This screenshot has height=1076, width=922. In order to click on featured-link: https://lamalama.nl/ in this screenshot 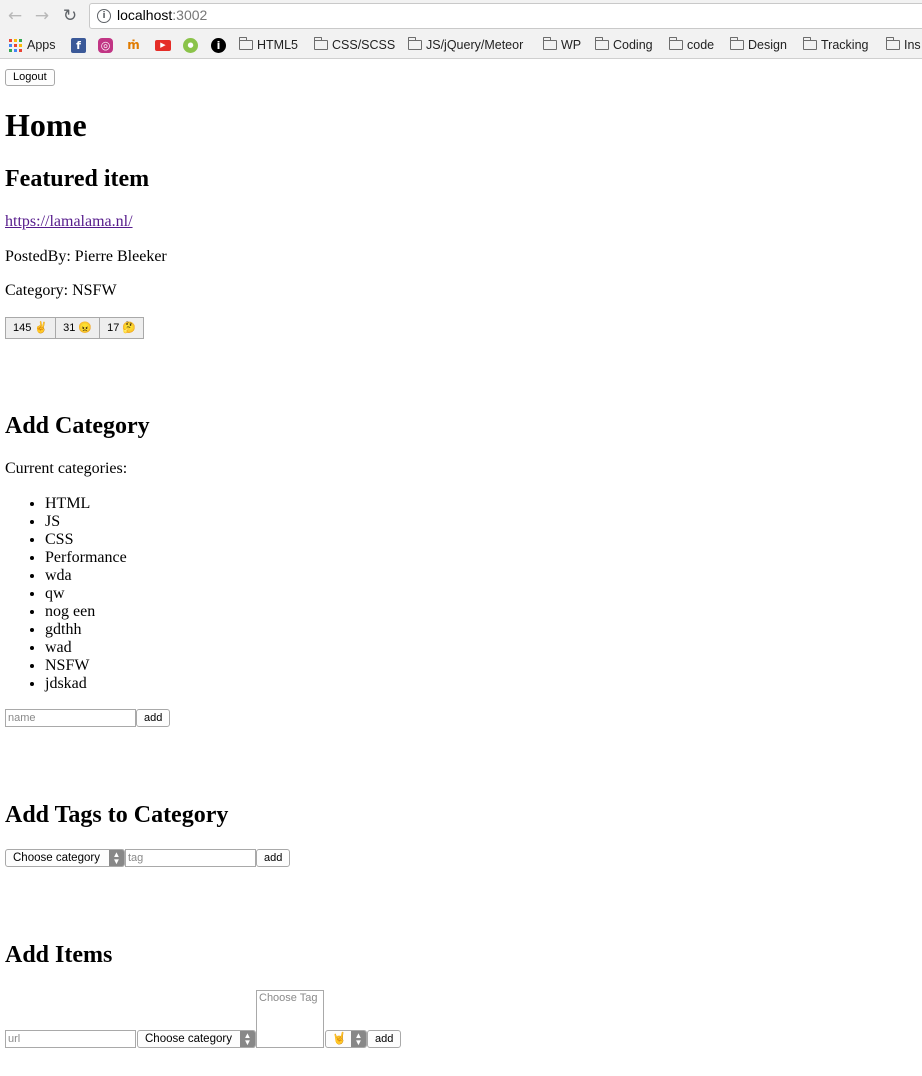, I will do `click(69, 221)`.